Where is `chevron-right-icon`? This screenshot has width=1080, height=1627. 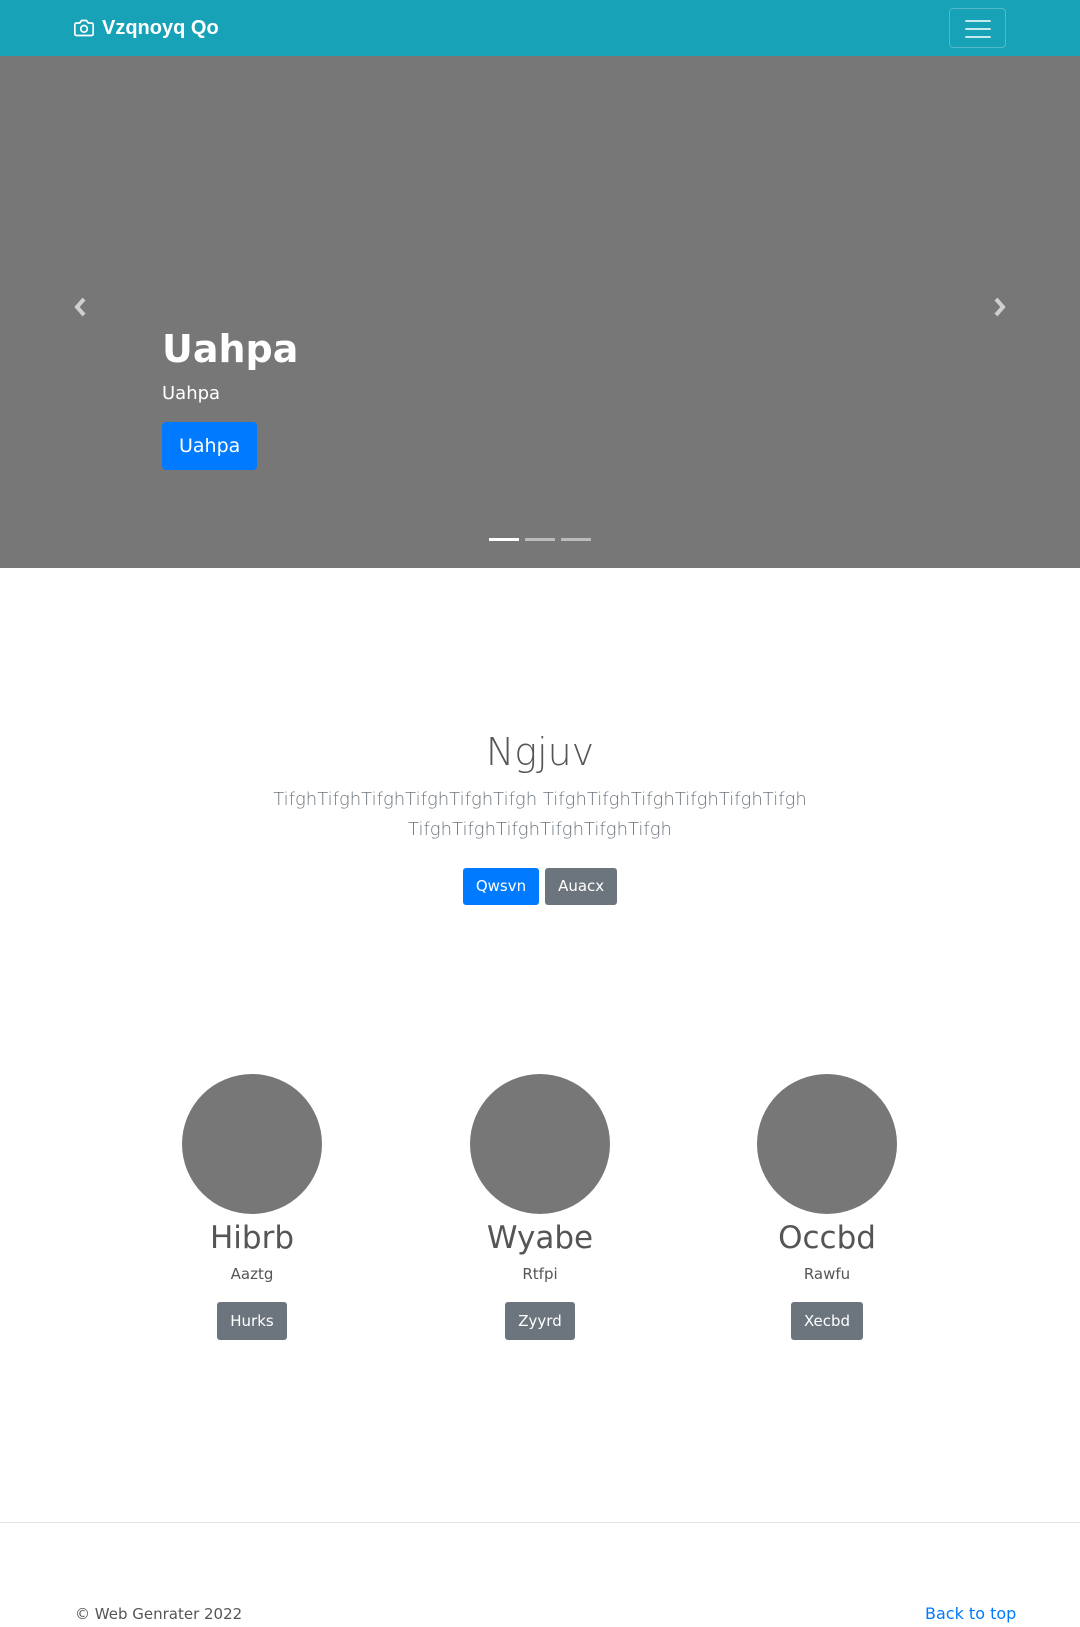
chevron-right-icon is located at coordinates (999, 309).